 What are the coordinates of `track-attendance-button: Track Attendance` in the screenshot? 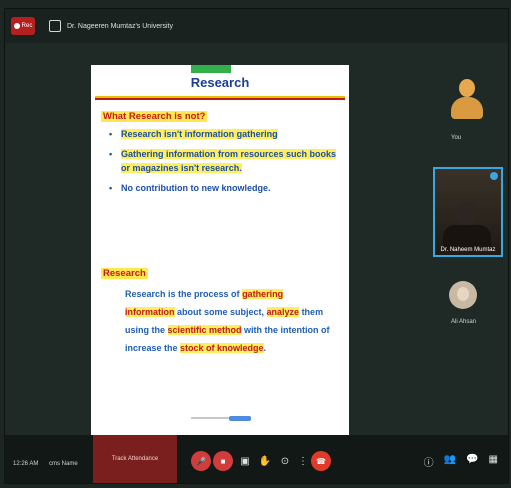 It's located at (135, 459).